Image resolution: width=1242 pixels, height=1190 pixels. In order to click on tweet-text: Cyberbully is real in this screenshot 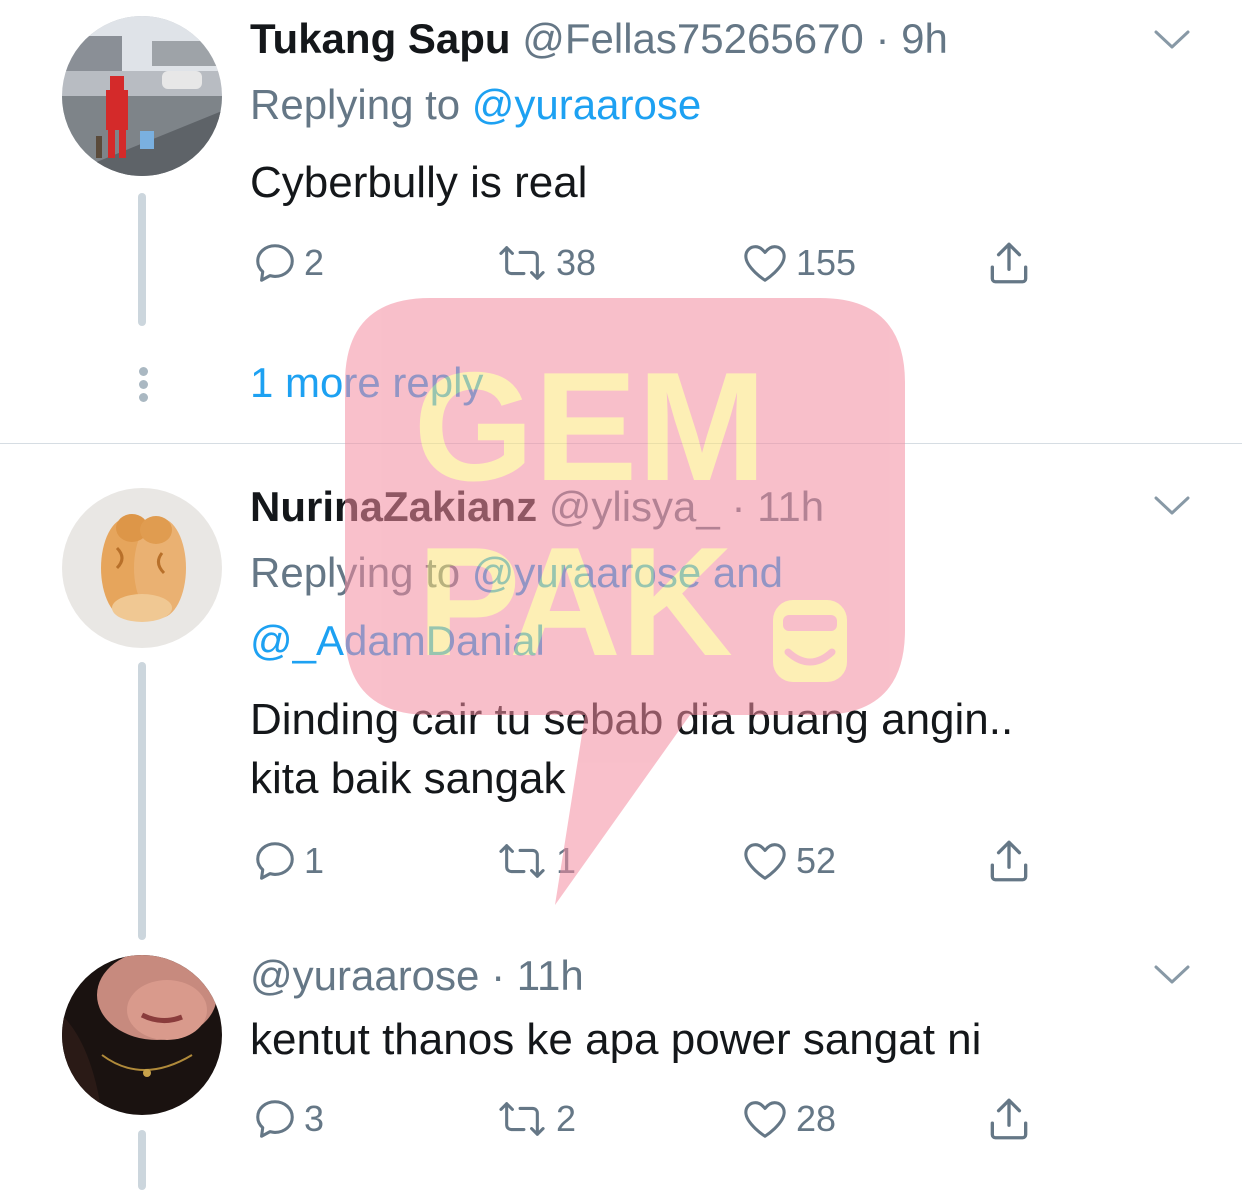, I will do `click(419, 182)`.